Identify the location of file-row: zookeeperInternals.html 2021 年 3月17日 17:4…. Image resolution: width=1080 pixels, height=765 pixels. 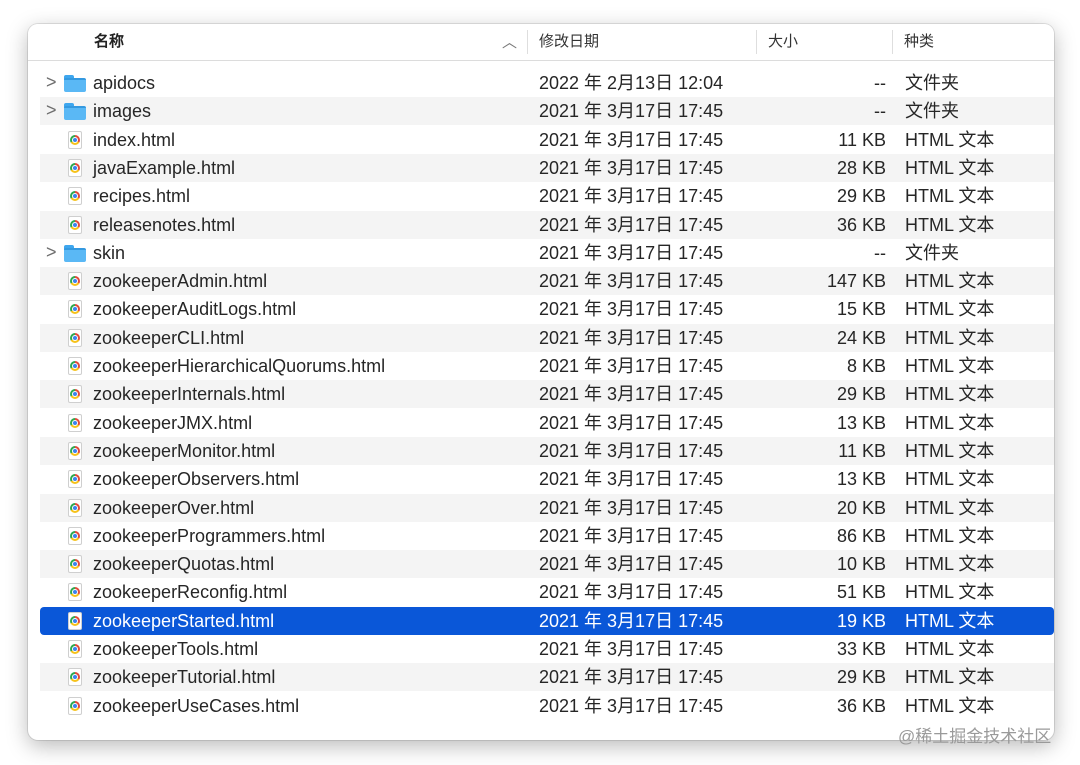
(547, 394).